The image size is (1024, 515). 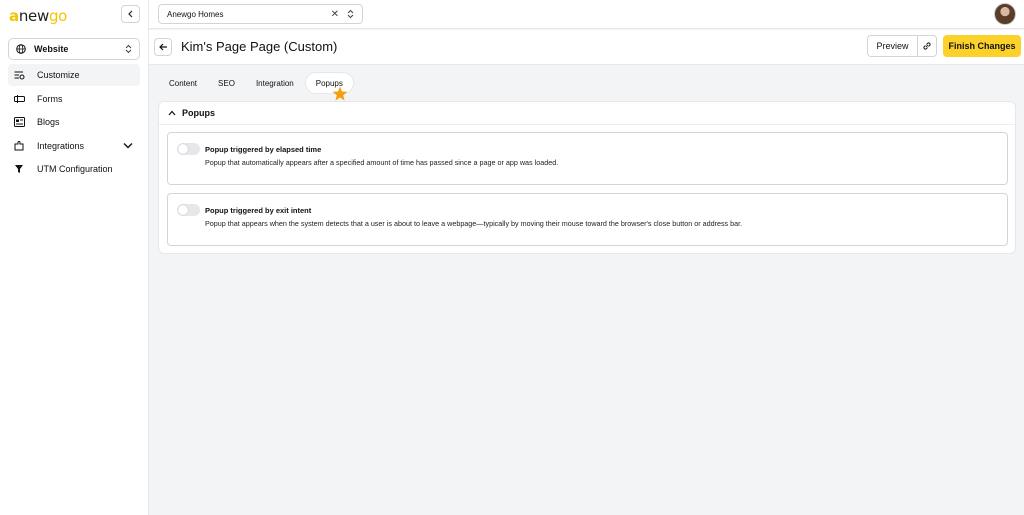 I want to click on avatar, so click(x=1005, y=14).